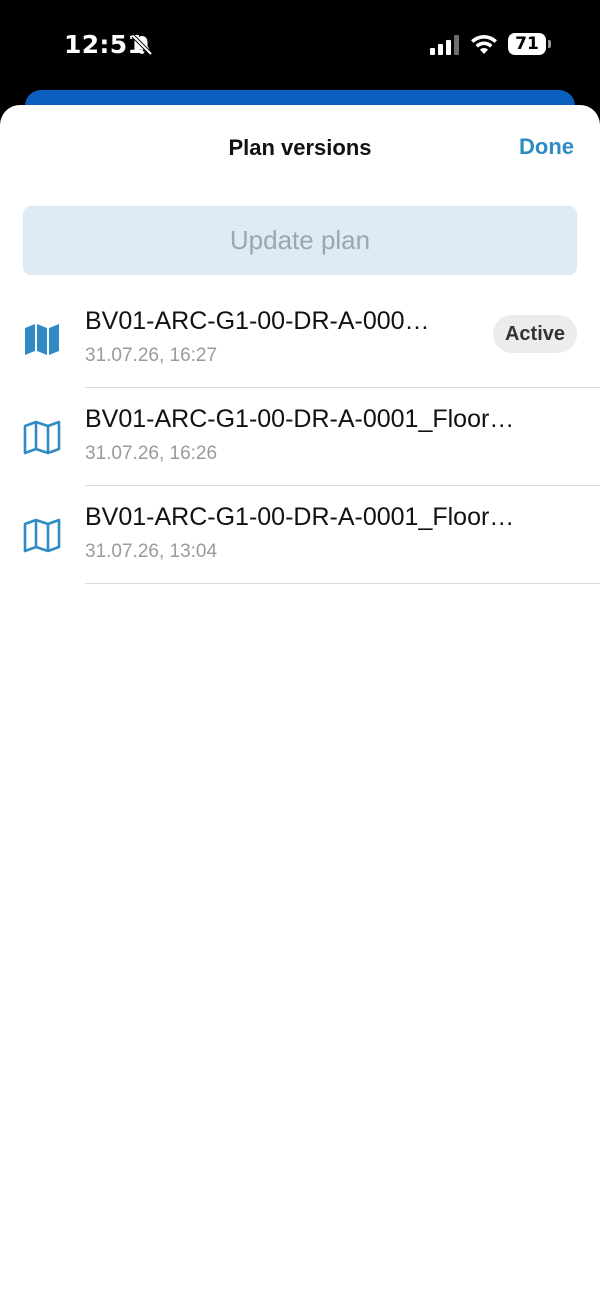 The height and width of the screenshot is (1301, 600). Describe the element at coordinates (549, 44) in the screenshot. I see `battery-cap` at that location.